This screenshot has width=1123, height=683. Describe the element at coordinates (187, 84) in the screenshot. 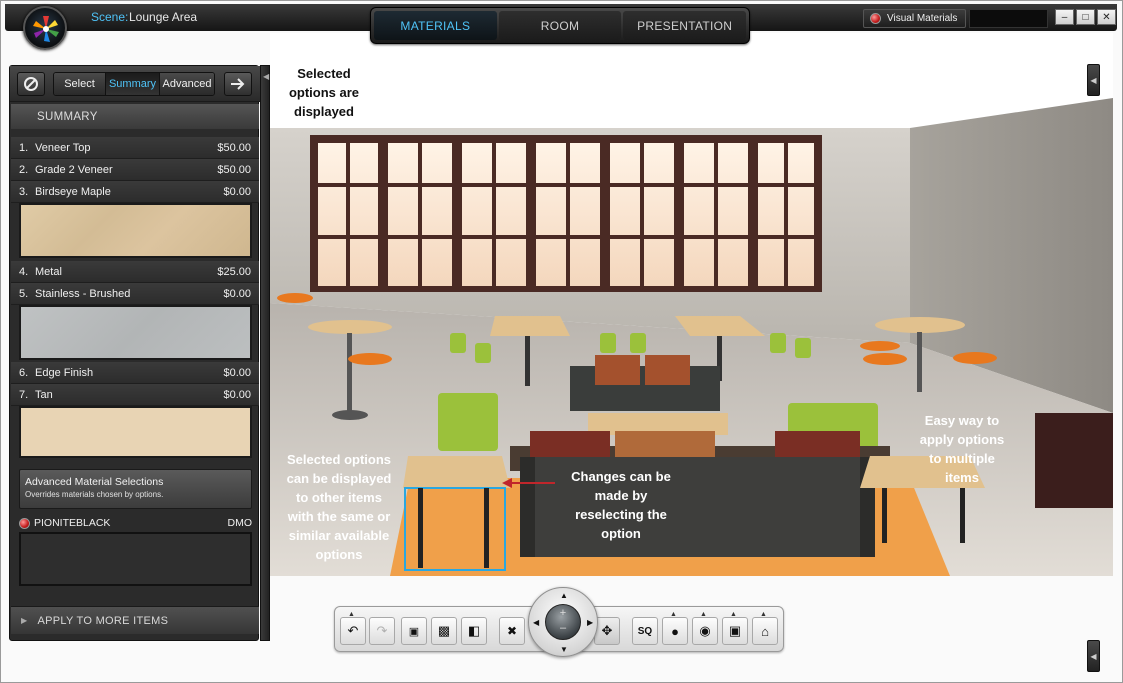

I see `segment-advanced: Advanced` at that location.